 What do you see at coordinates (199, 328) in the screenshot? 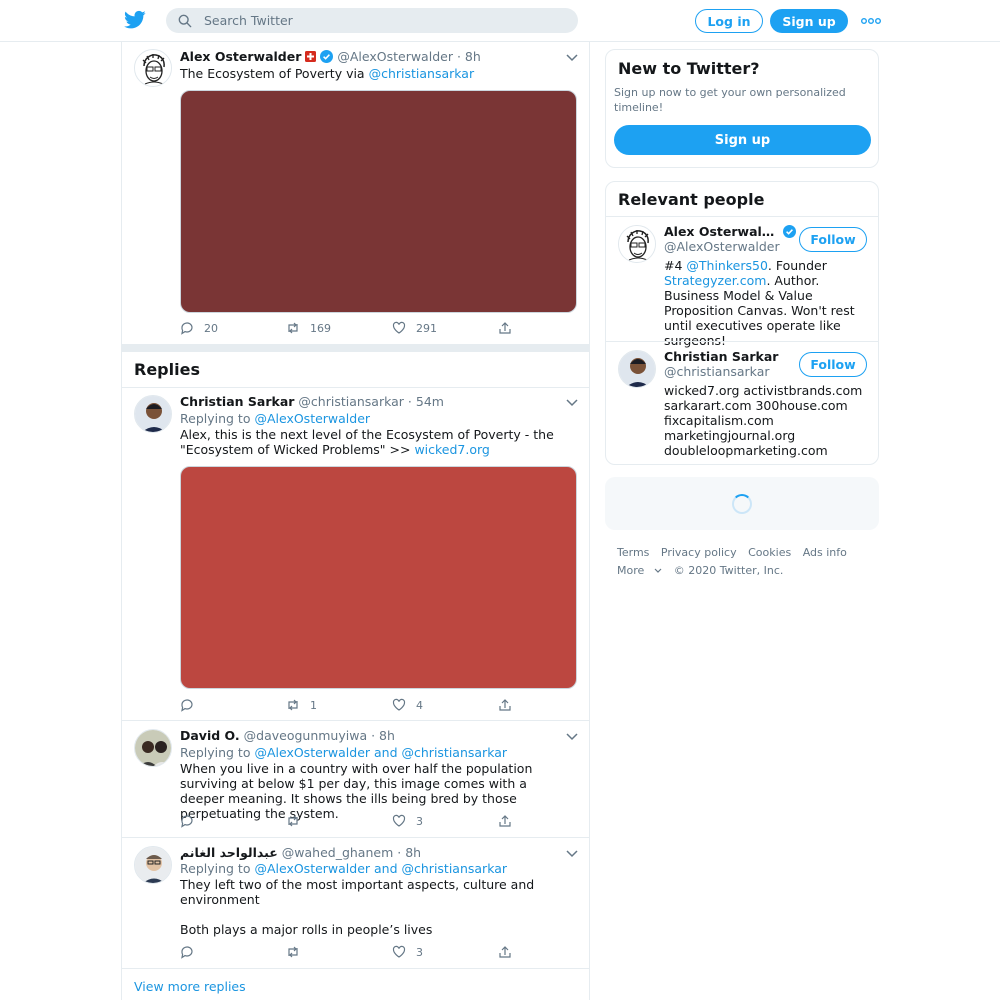
I see `reply-button: 20` at bounding box center [199, 328].